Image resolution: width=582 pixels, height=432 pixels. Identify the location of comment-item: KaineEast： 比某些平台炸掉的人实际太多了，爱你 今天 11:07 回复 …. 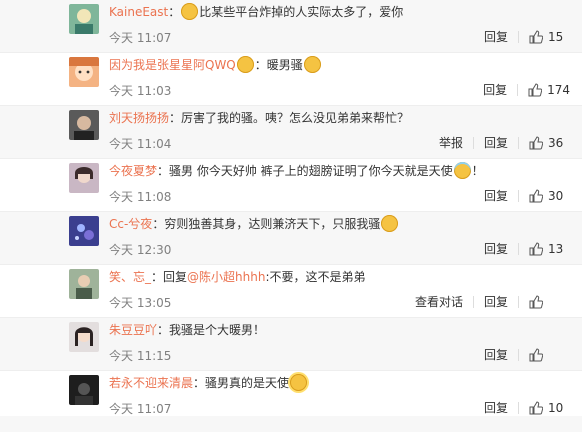
(291, 26).